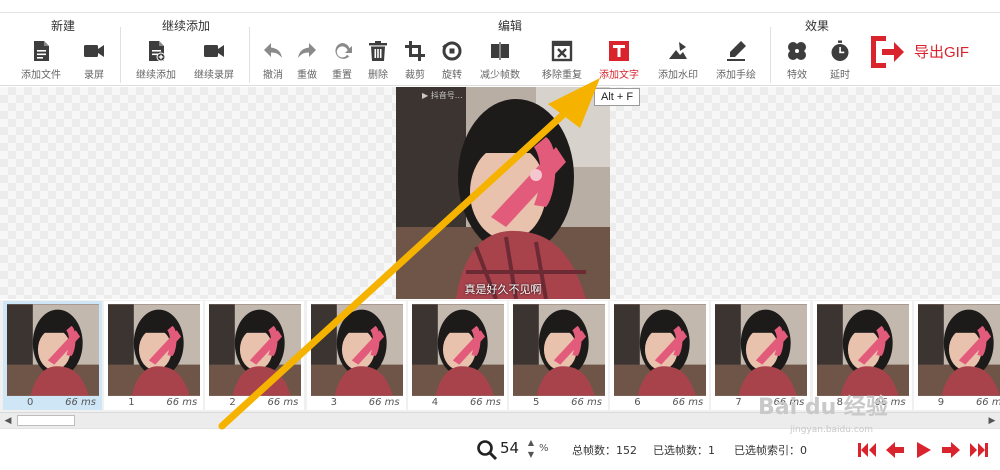 The image size is (1000, 470). I want to click on frame-item: 5 66 ms, so click(558, 355).